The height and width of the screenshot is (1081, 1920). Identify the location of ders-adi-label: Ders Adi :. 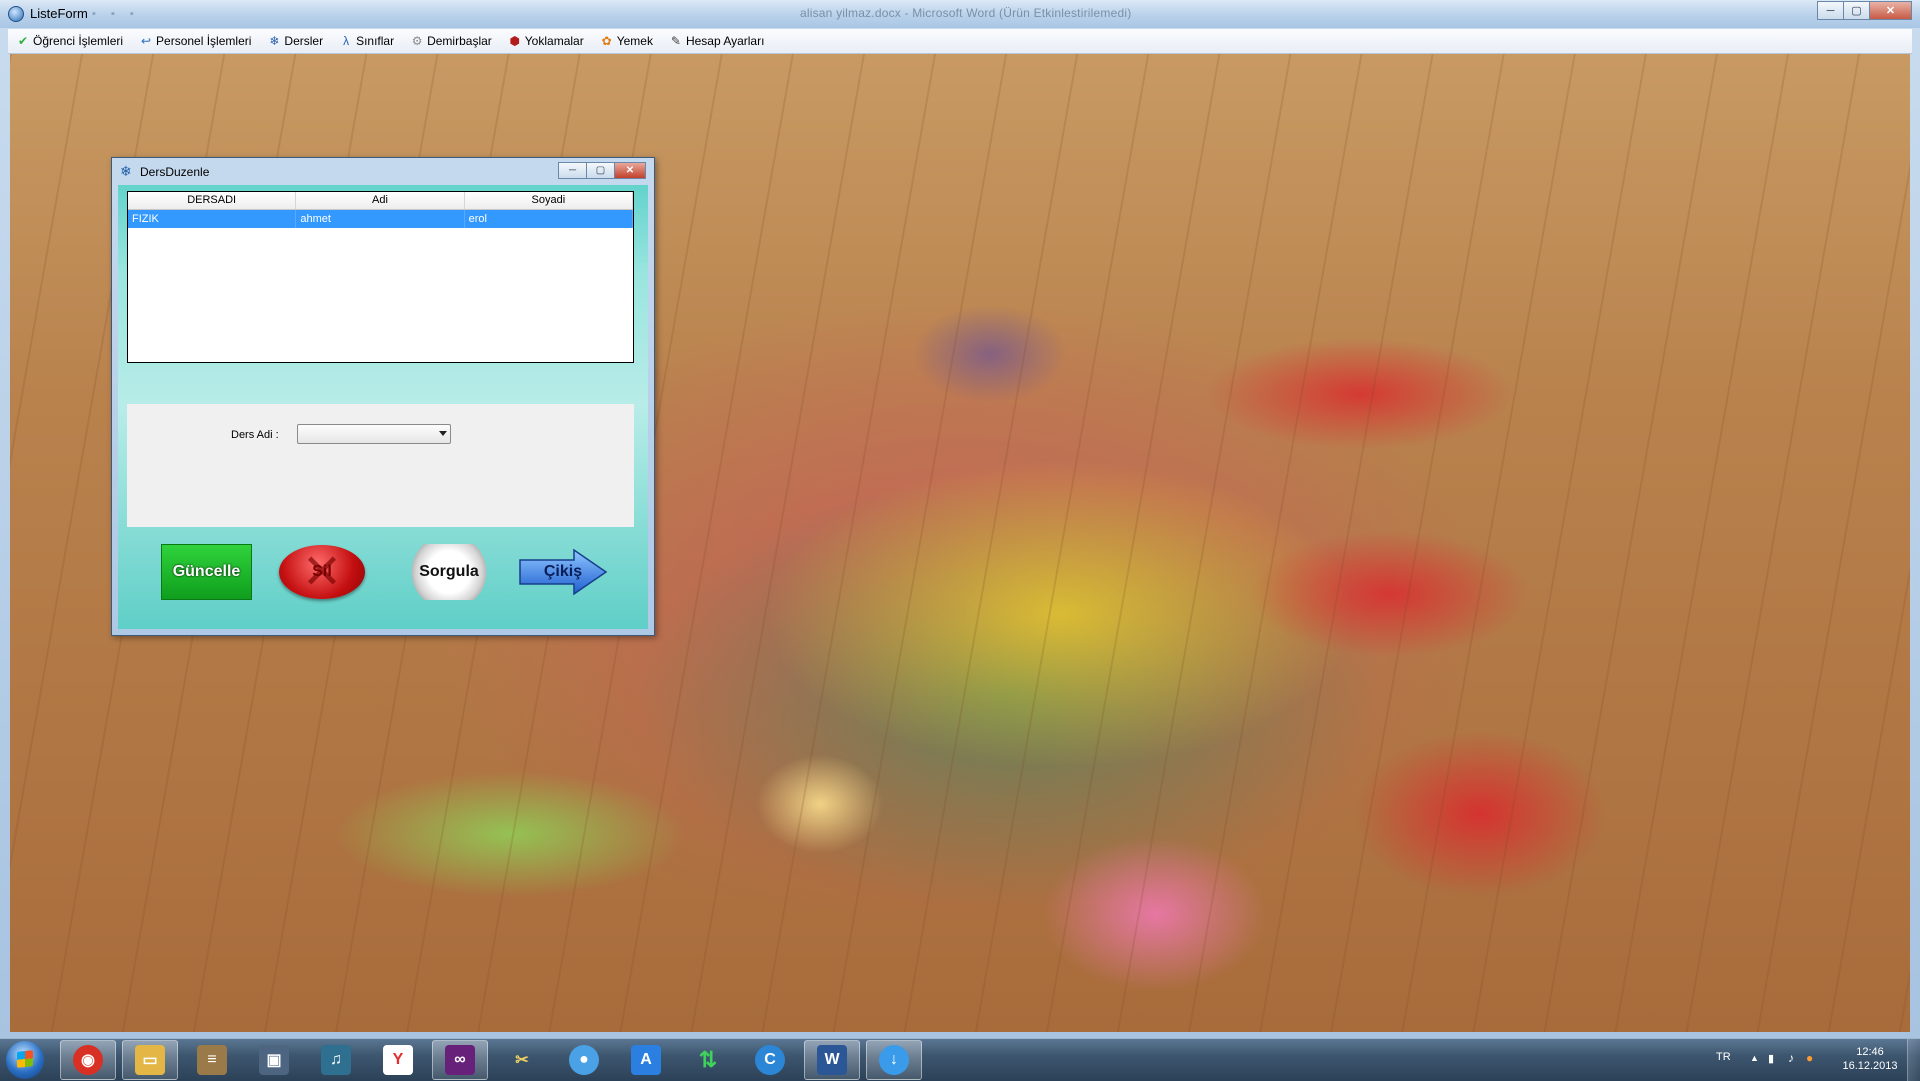
(255, 435).